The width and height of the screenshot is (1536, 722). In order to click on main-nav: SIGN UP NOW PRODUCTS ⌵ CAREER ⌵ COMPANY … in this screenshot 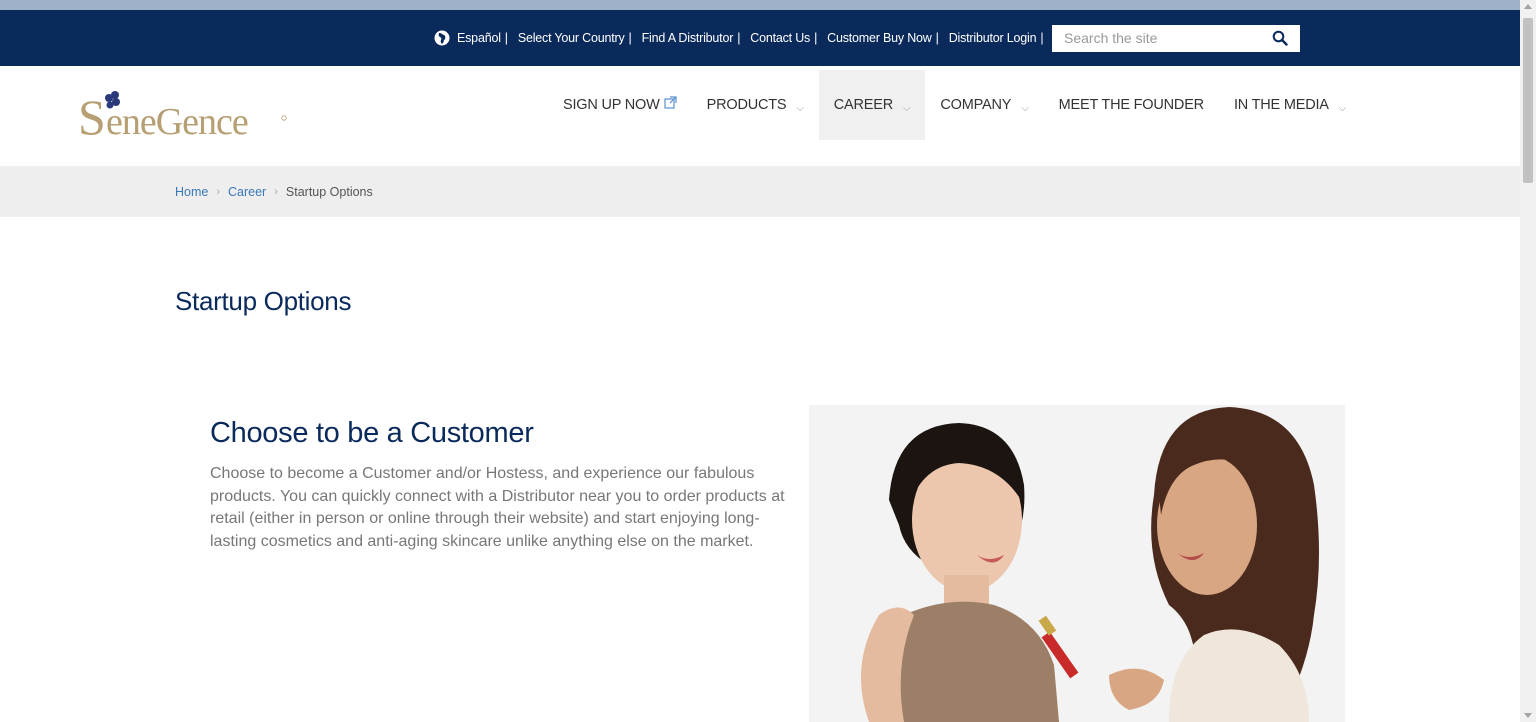, I will do `click(954, 105)`.